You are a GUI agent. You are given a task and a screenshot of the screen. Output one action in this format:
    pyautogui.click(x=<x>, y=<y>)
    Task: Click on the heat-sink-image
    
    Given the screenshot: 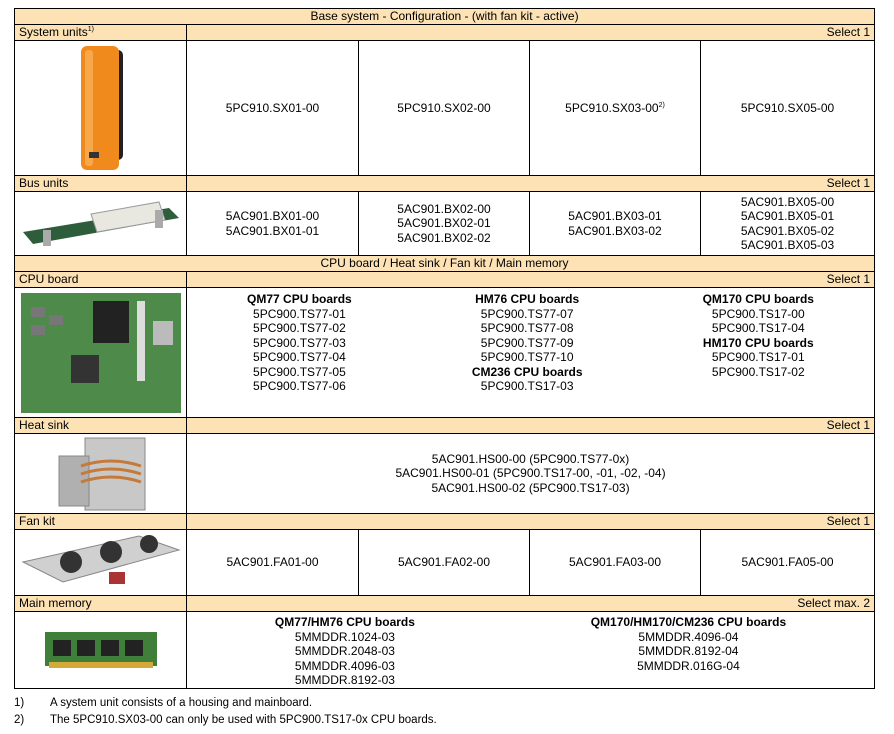 What is the action you would take?
    pyautogui.click(x=100, y=473)
    